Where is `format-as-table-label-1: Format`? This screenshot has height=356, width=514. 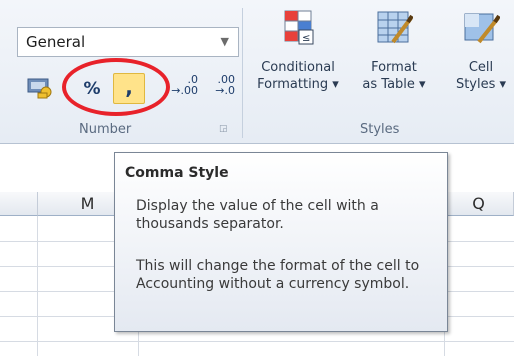
format-as-table-label-1: Format is located at coordinates (394, 67).